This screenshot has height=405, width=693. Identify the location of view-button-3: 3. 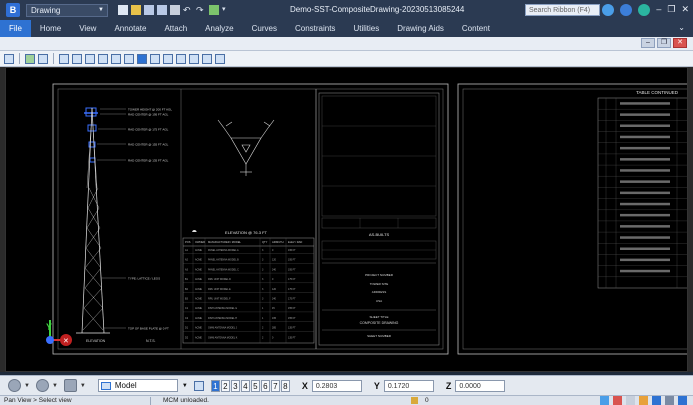
(235, 385).